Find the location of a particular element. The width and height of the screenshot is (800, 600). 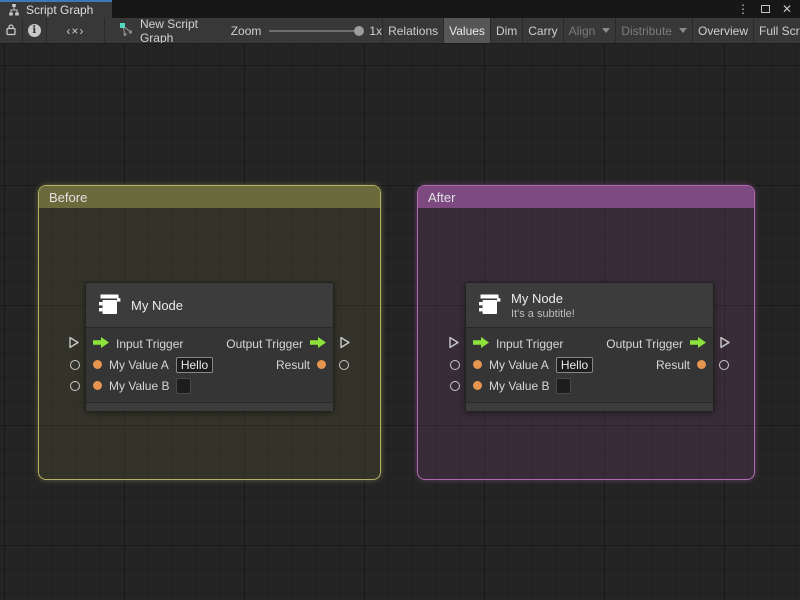

fullscreen-button: Full Screen is located at coordinates (777, 30).